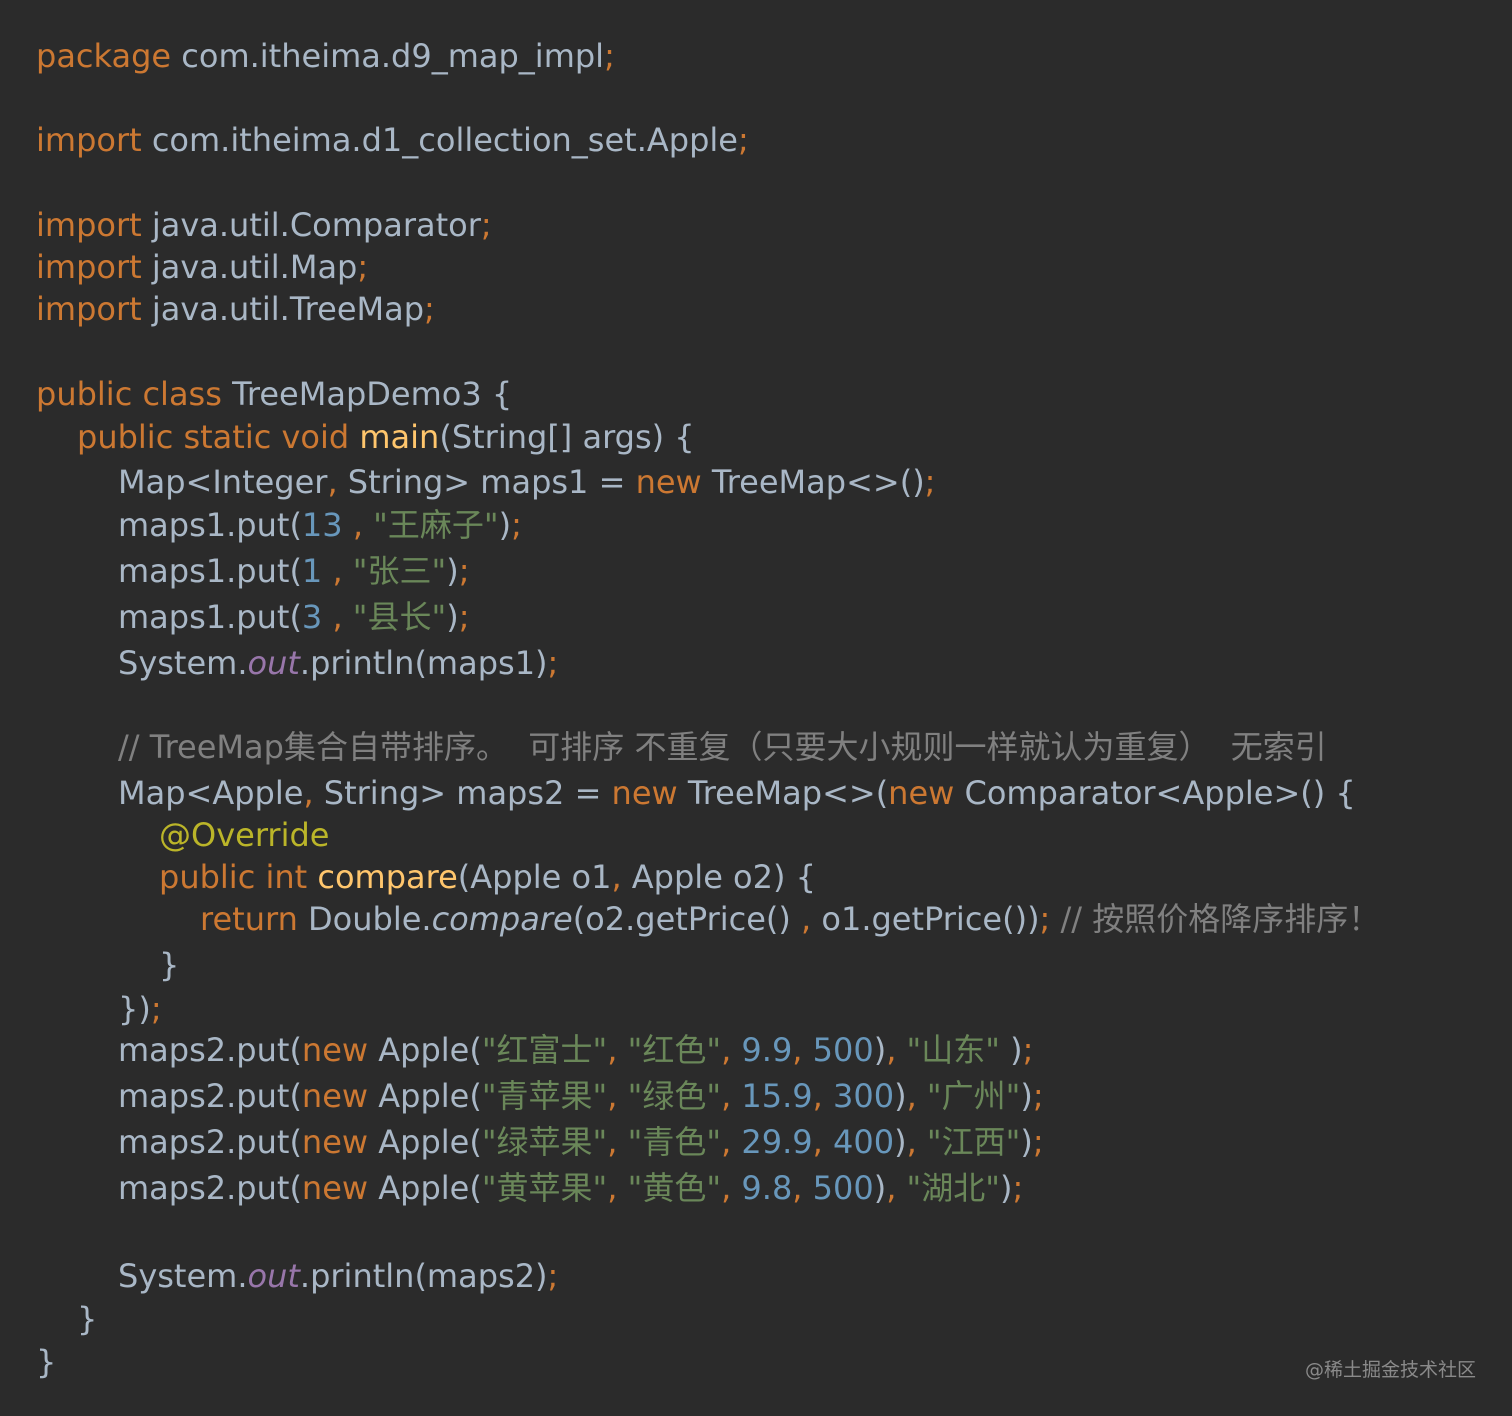 Image resolution: width=1512 pixels, height=1416 pixels. I want to click on code-text: (Apple o1, so click(534, 877).